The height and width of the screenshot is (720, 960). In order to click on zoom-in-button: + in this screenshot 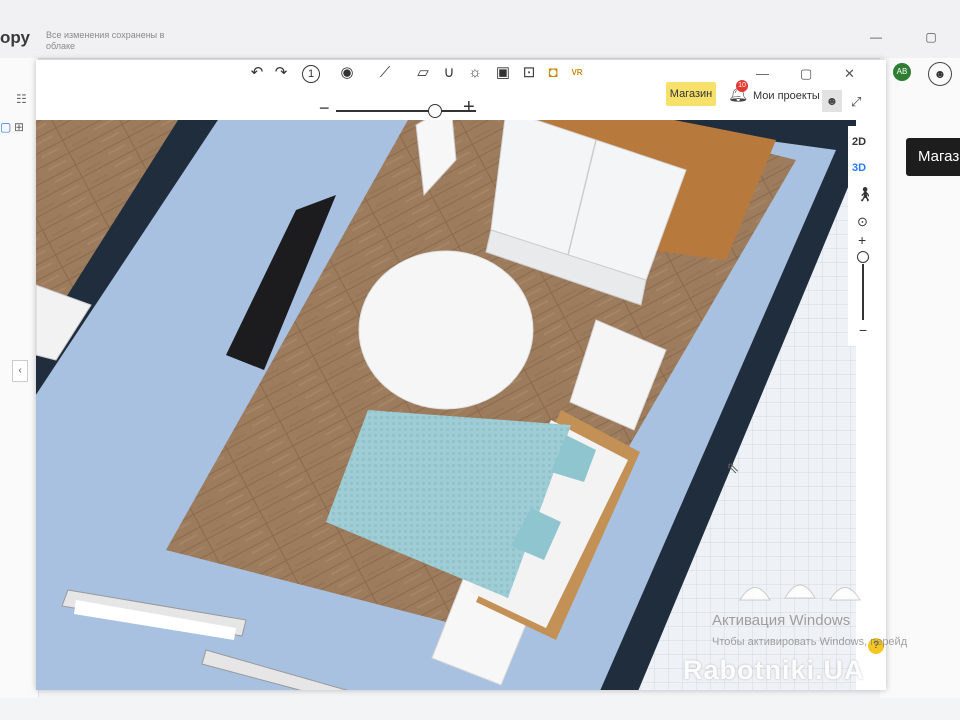, I will do `click(862, 240)`.